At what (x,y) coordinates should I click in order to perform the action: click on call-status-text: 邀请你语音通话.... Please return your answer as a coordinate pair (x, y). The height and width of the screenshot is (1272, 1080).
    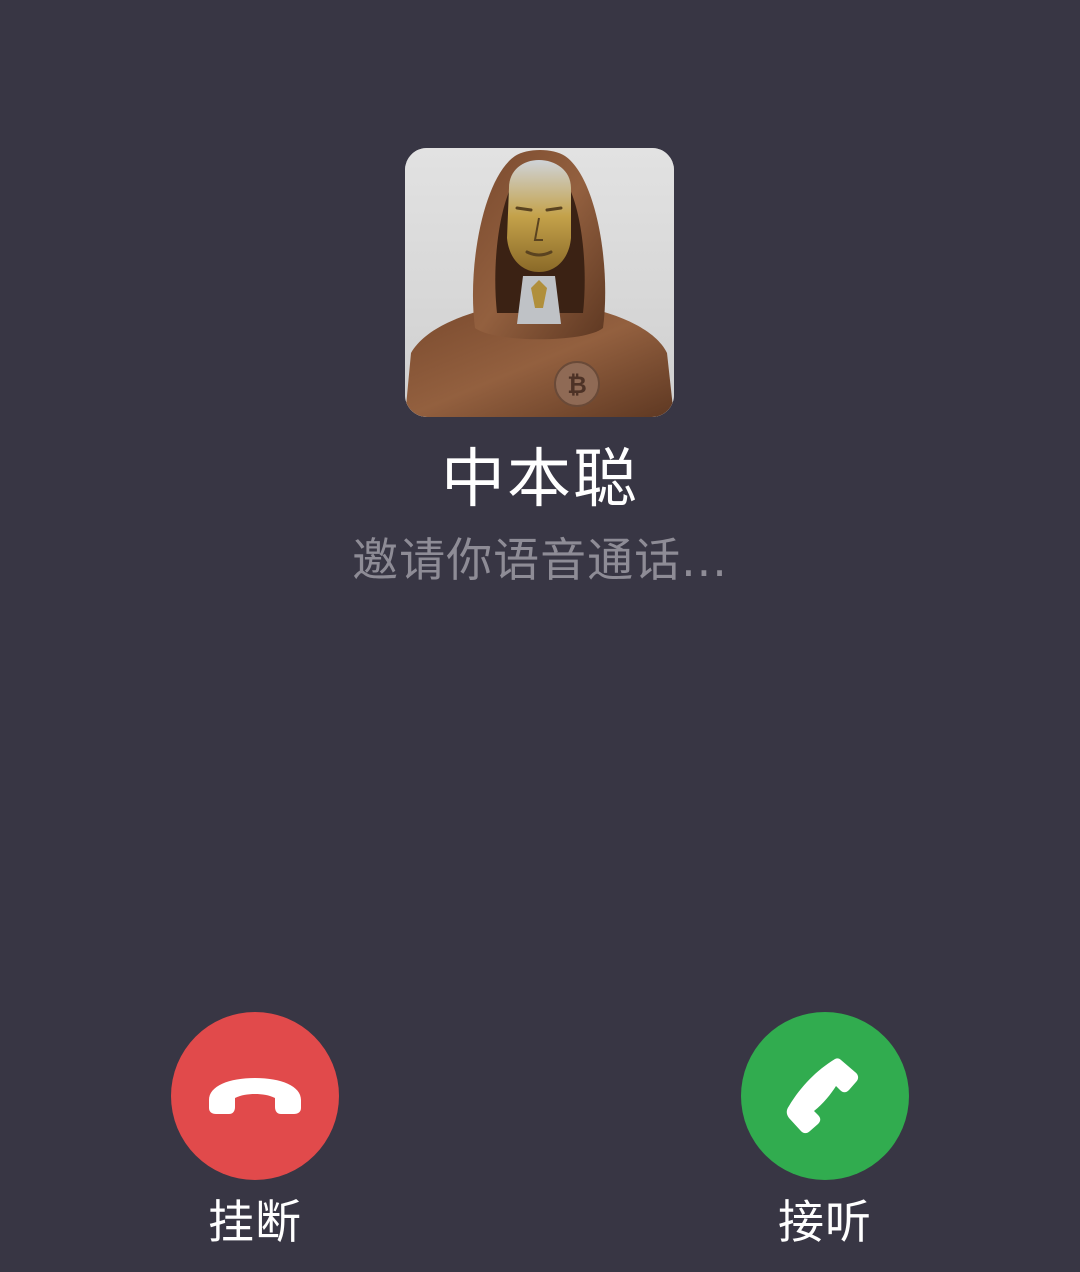
    Looking at the image, I should click on (540, 560).